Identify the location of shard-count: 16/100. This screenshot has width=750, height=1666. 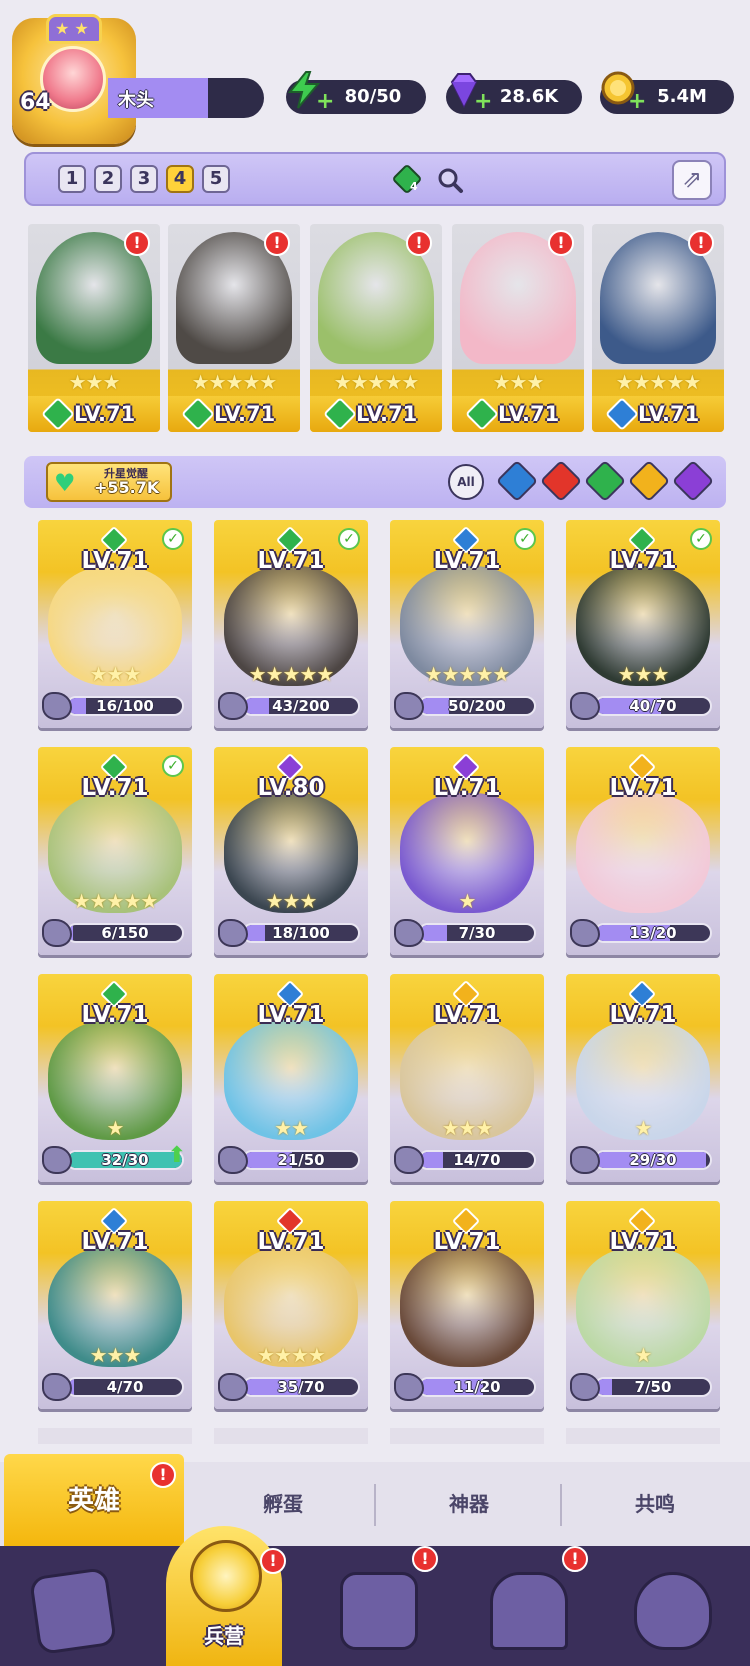
(125, 706).